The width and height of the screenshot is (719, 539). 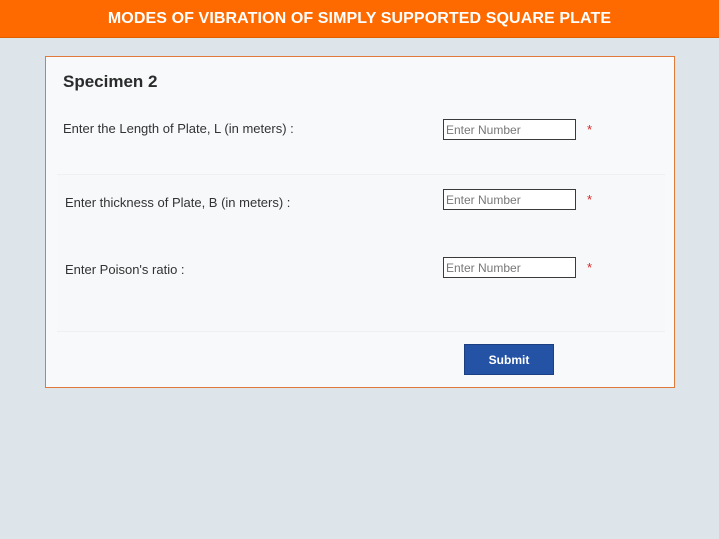 What do you see at coordinates (590, 267) in the screenshot?
I see `poisson-ratio-required-mark: *` at bounding box center [590, 267].